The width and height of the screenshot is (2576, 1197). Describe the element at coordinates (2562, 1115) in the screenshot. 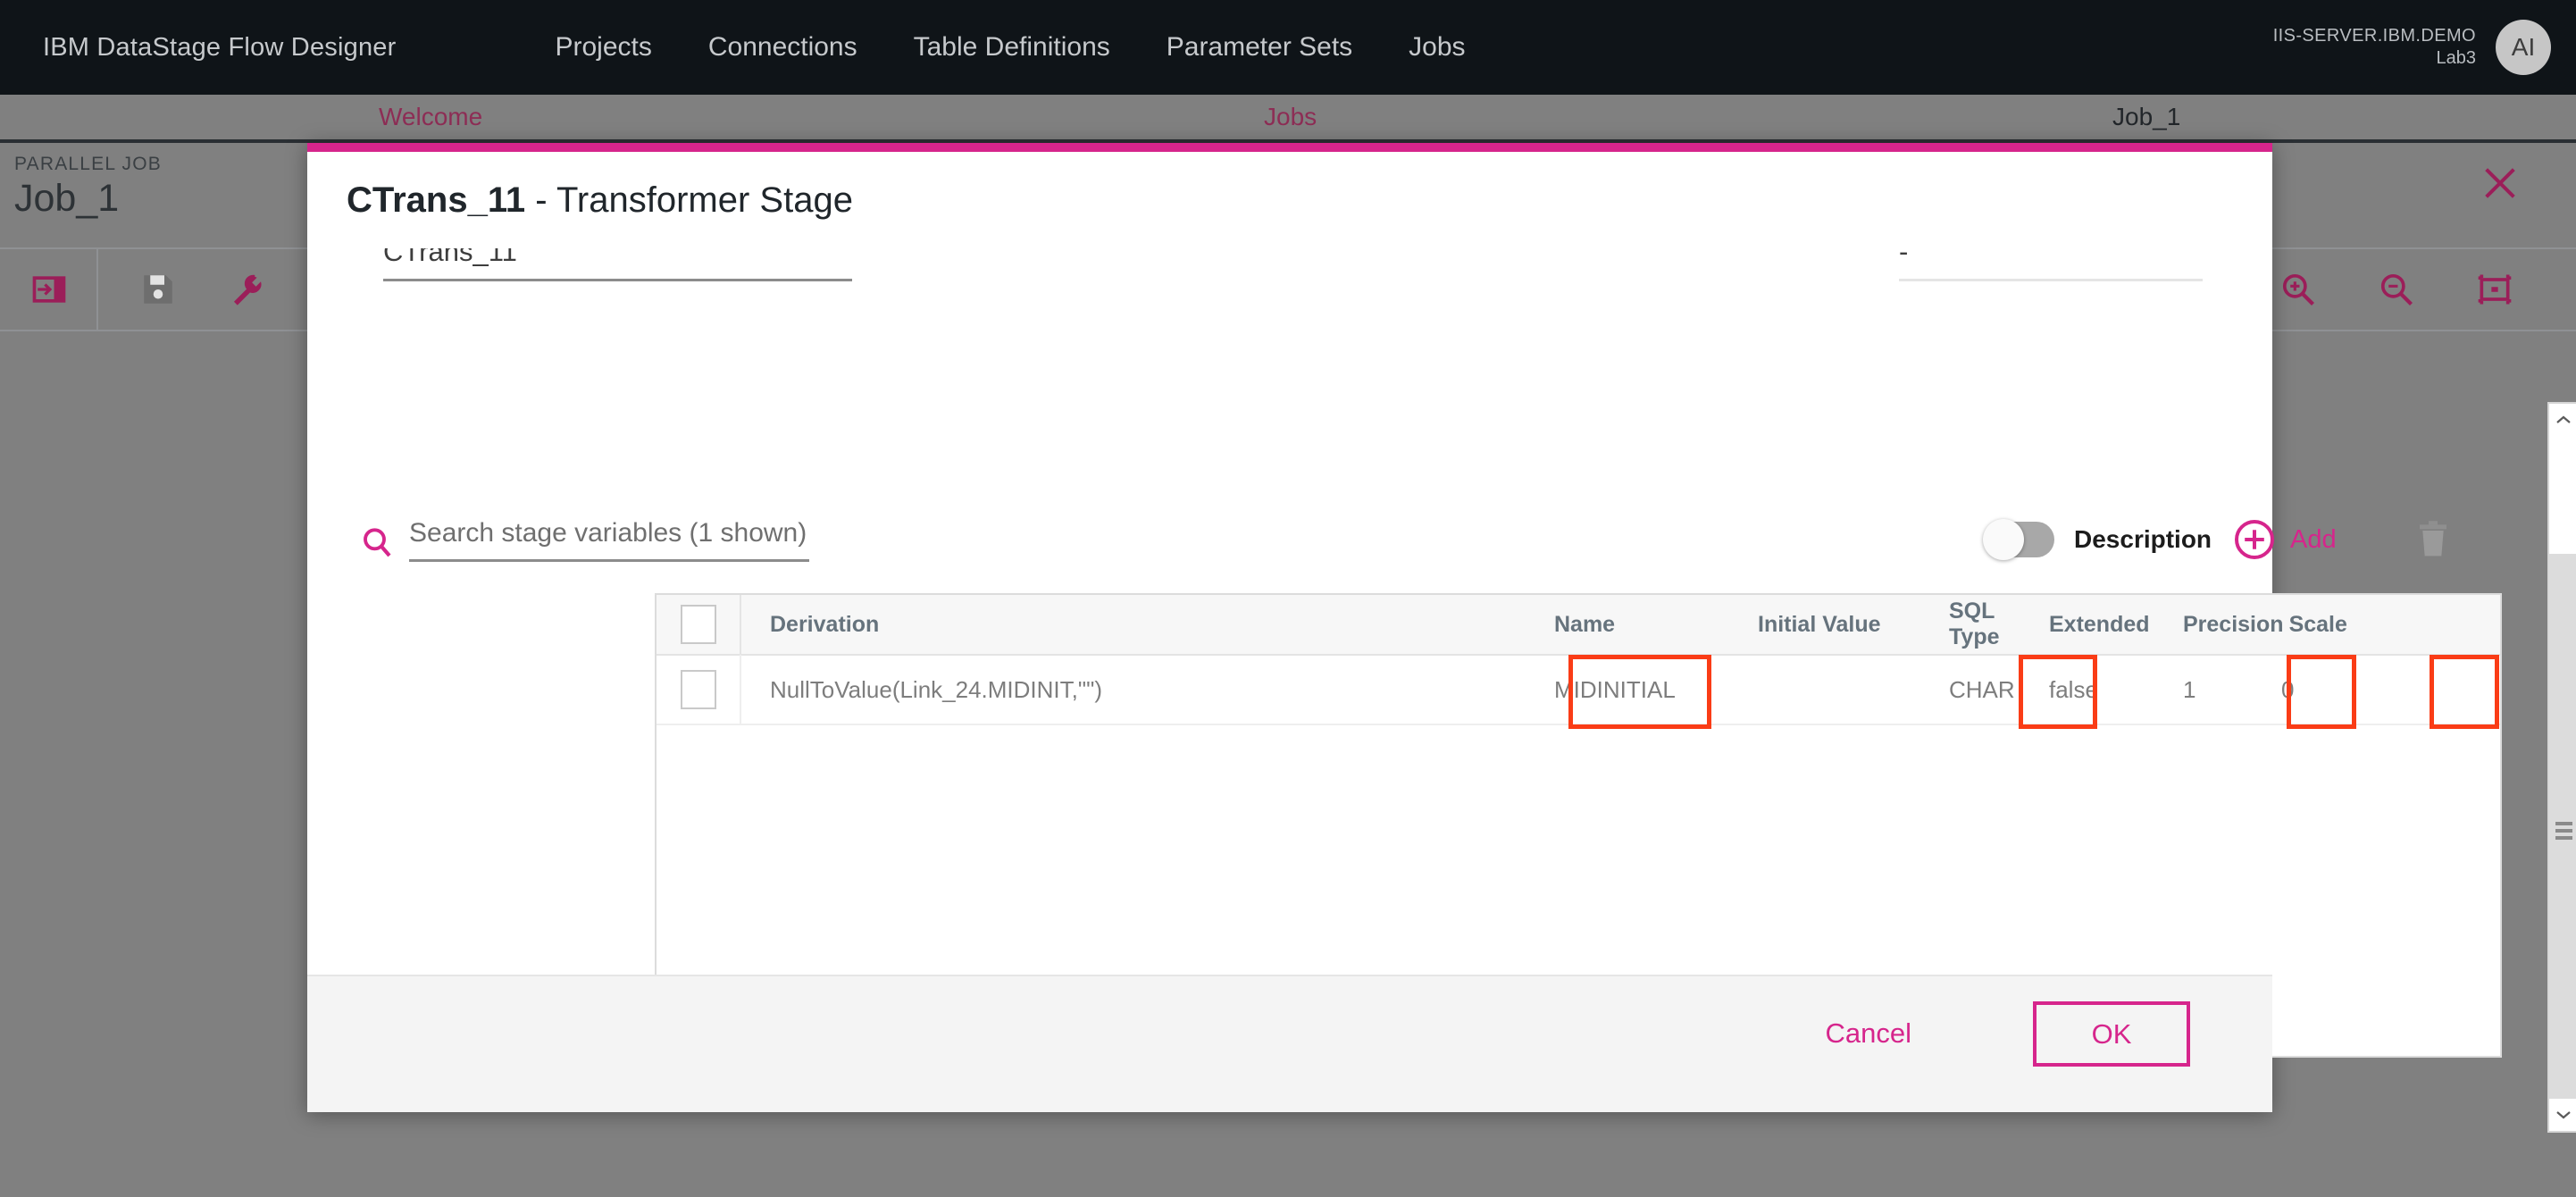

I see `scroll-down-icon` at that location.